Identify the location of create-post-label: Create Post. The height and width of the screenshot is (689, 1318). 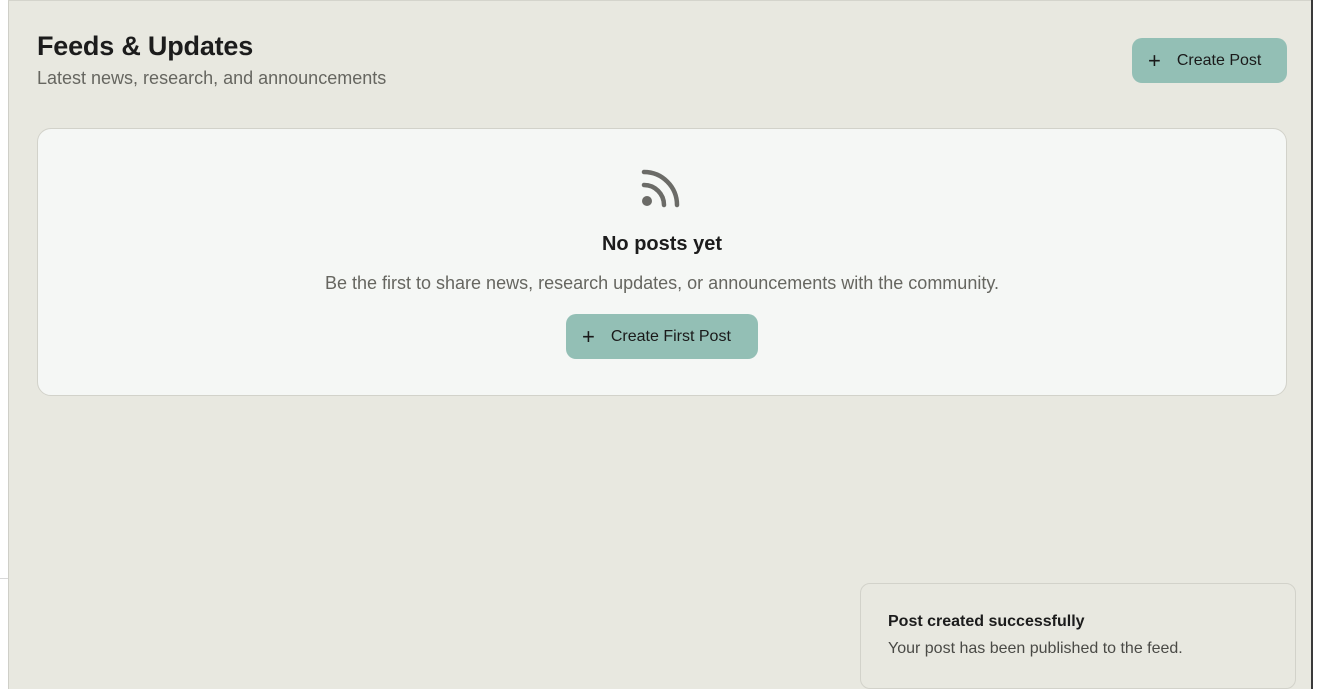
(1219, 60).